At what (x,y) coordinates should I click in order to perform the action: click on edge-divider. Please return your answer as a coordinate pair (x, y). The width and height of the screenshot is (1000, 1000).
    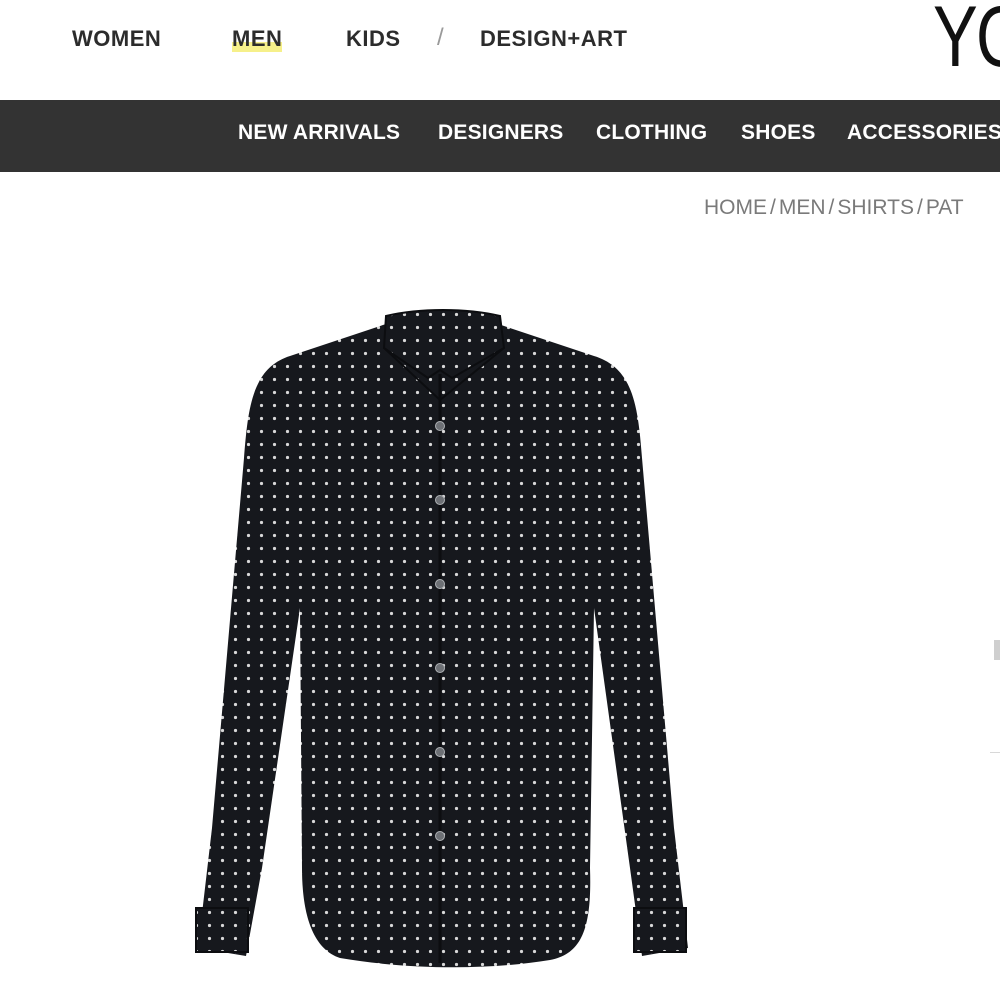
    Looking at the image, I should click on (995, 752).